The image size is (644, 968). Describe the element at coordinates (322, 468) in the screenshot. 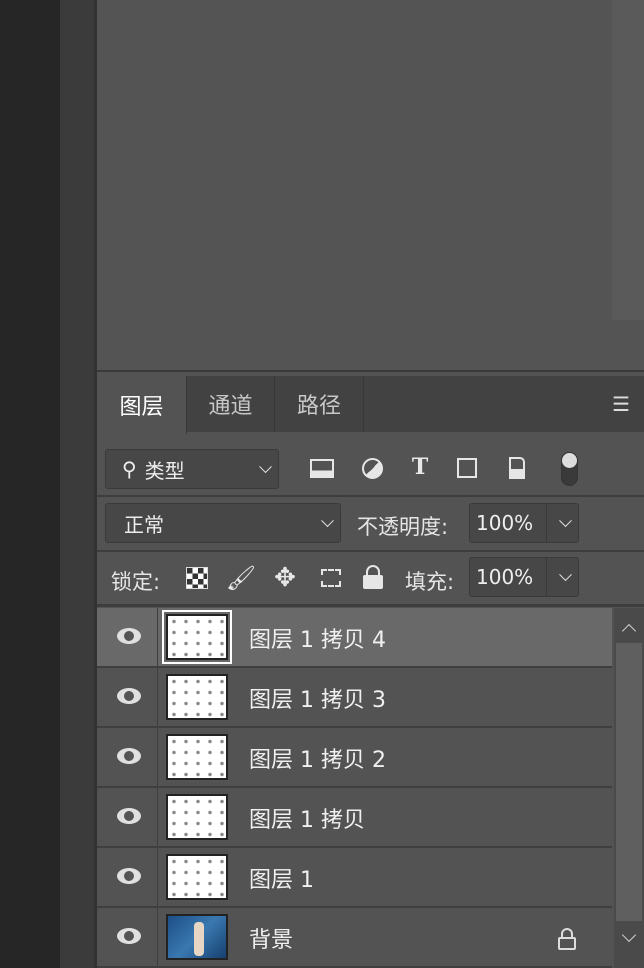

I see `image-filter-icon` at that location.